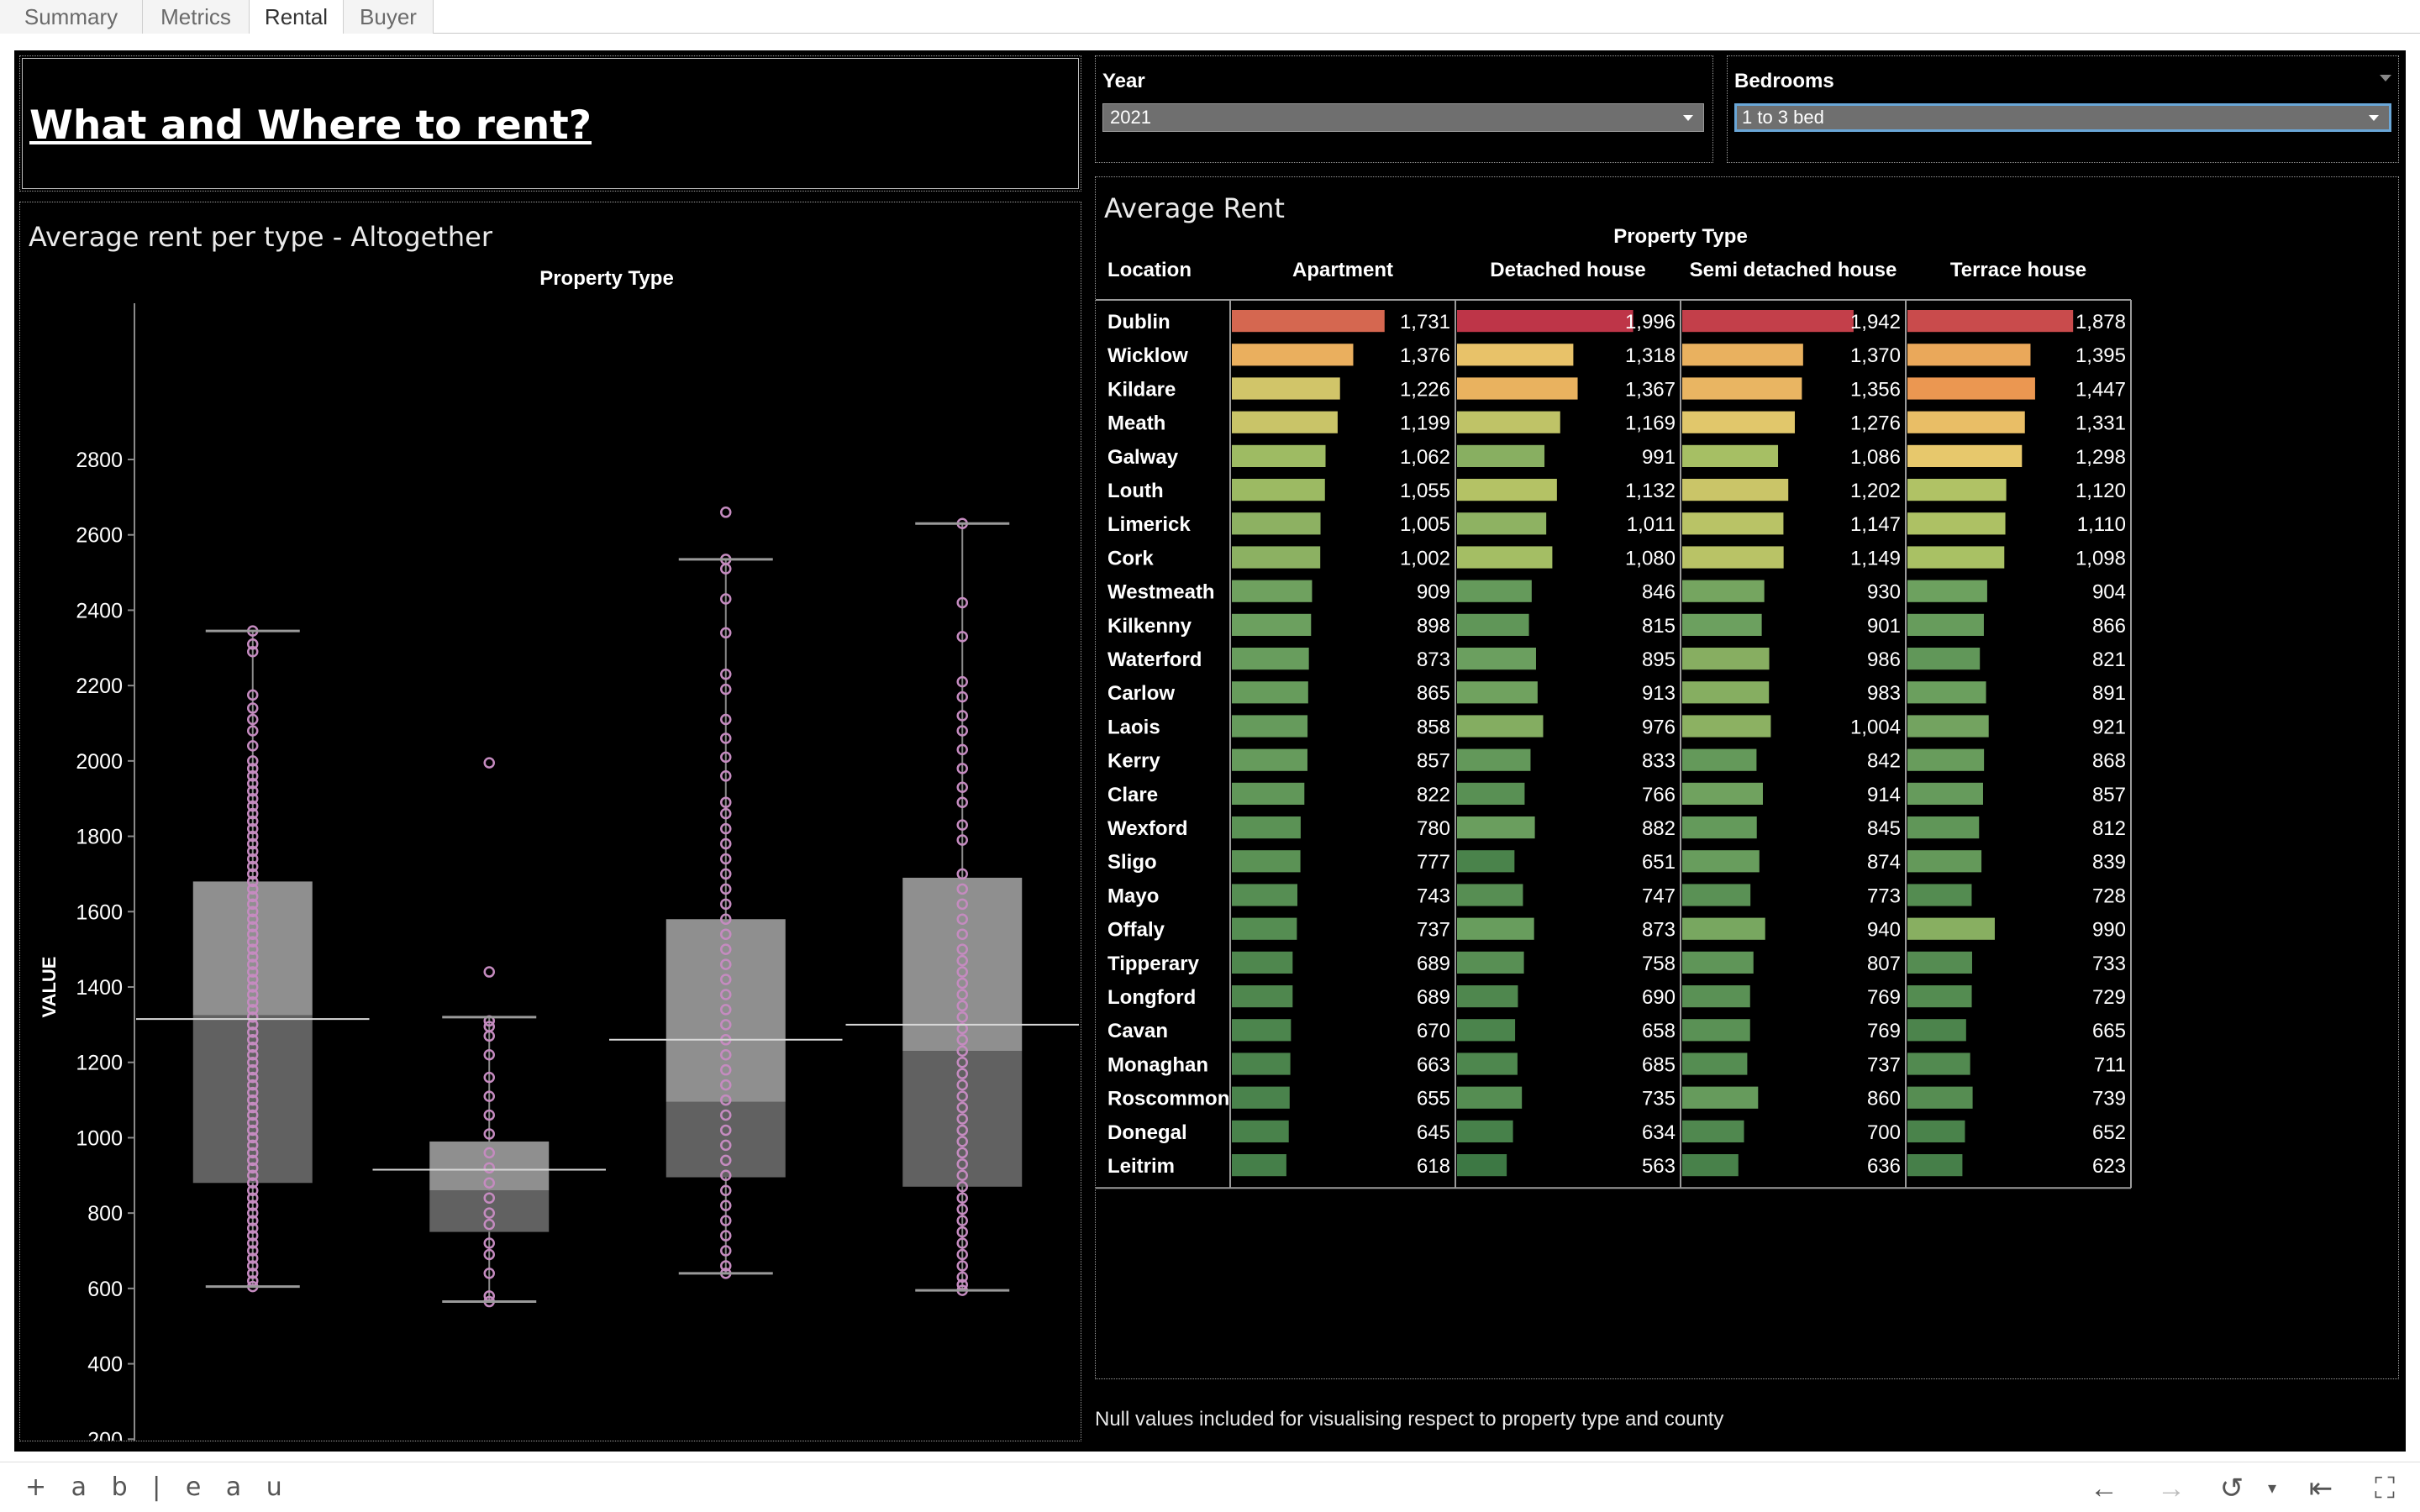 The height and width of the screenshot is (1512, 2420). I want to click on fullscreen-icon: ⛶, so click(2385, 1488).